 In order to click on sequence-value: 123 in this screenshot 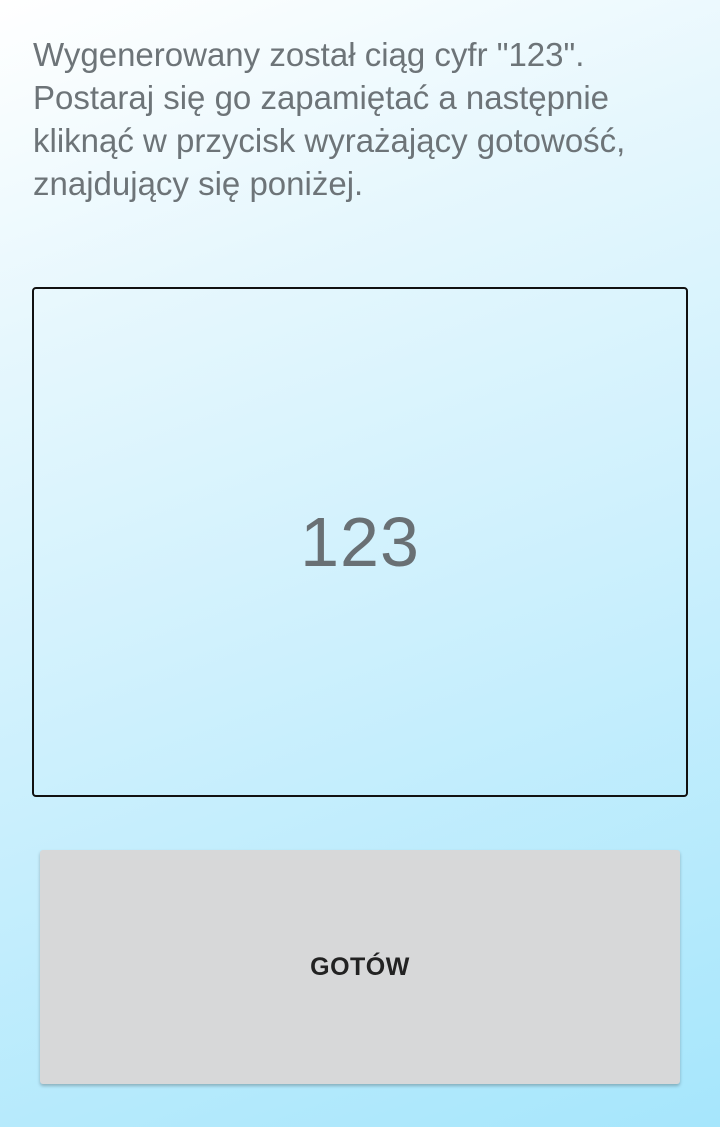, I will do `click(360, 542)`.